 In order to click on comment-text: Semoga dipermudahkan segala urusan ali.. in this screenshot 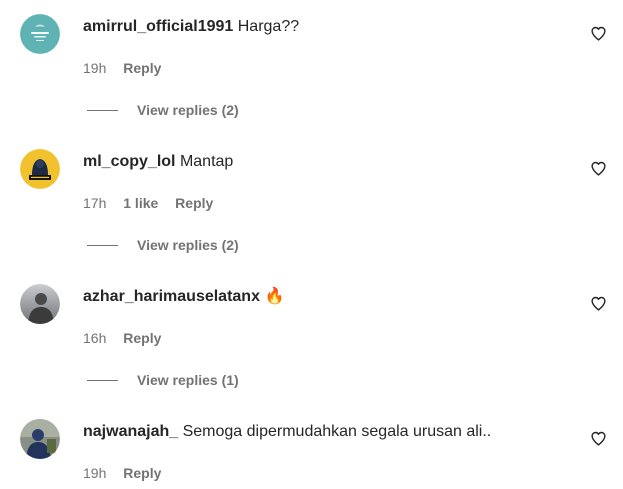, I will do `click(337, 431)`.